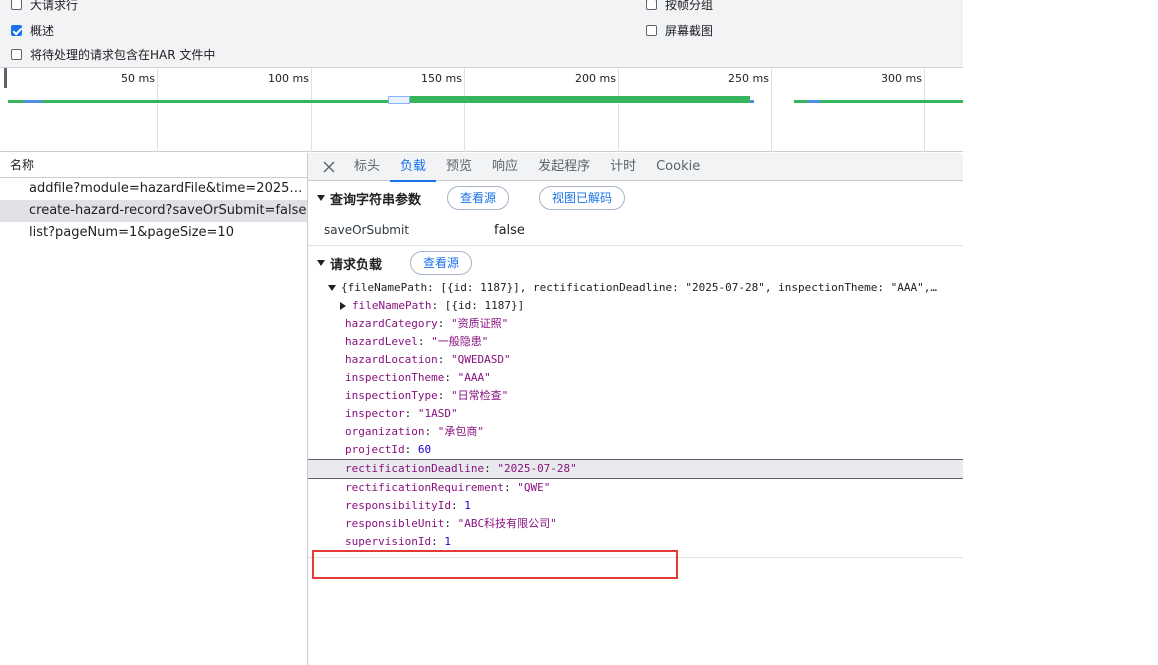 This screenshot has height=665, width=1158. What do you see at coordinates (484, 305) in the screenshot?
I see `field-value: [{id: 1187}]` at bounding box center [484, 305].